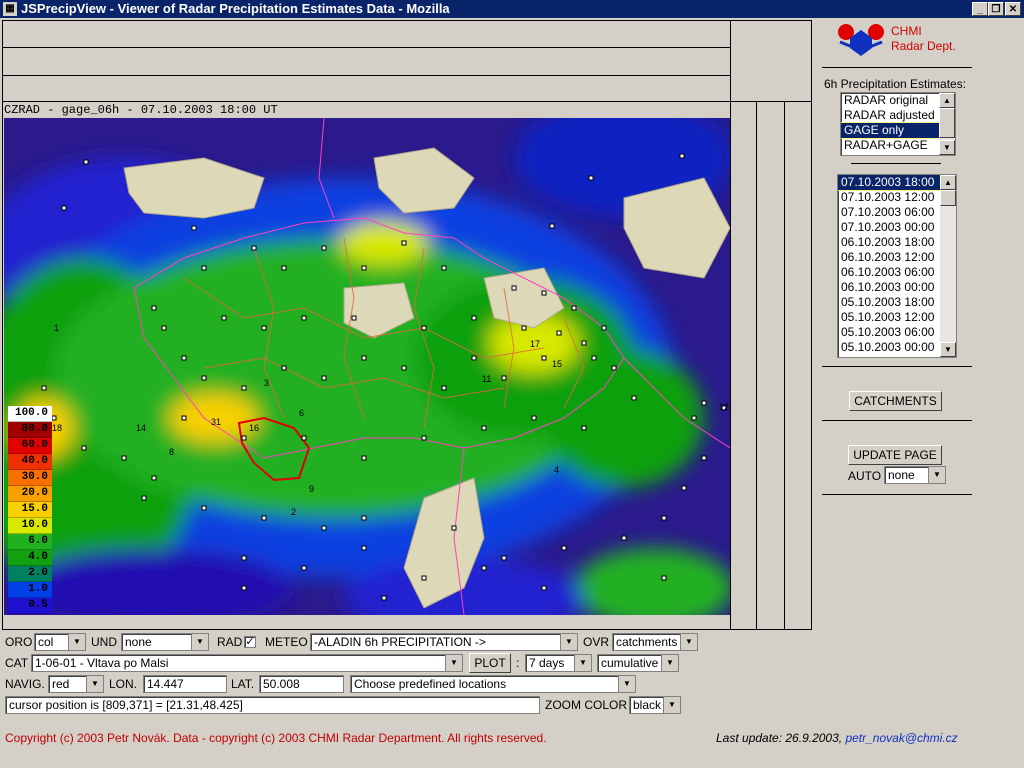  What do you see at coordinates (10, 9) in the screenshot?
I see `grid-icon: ▦` at bounding box center [10, 9].